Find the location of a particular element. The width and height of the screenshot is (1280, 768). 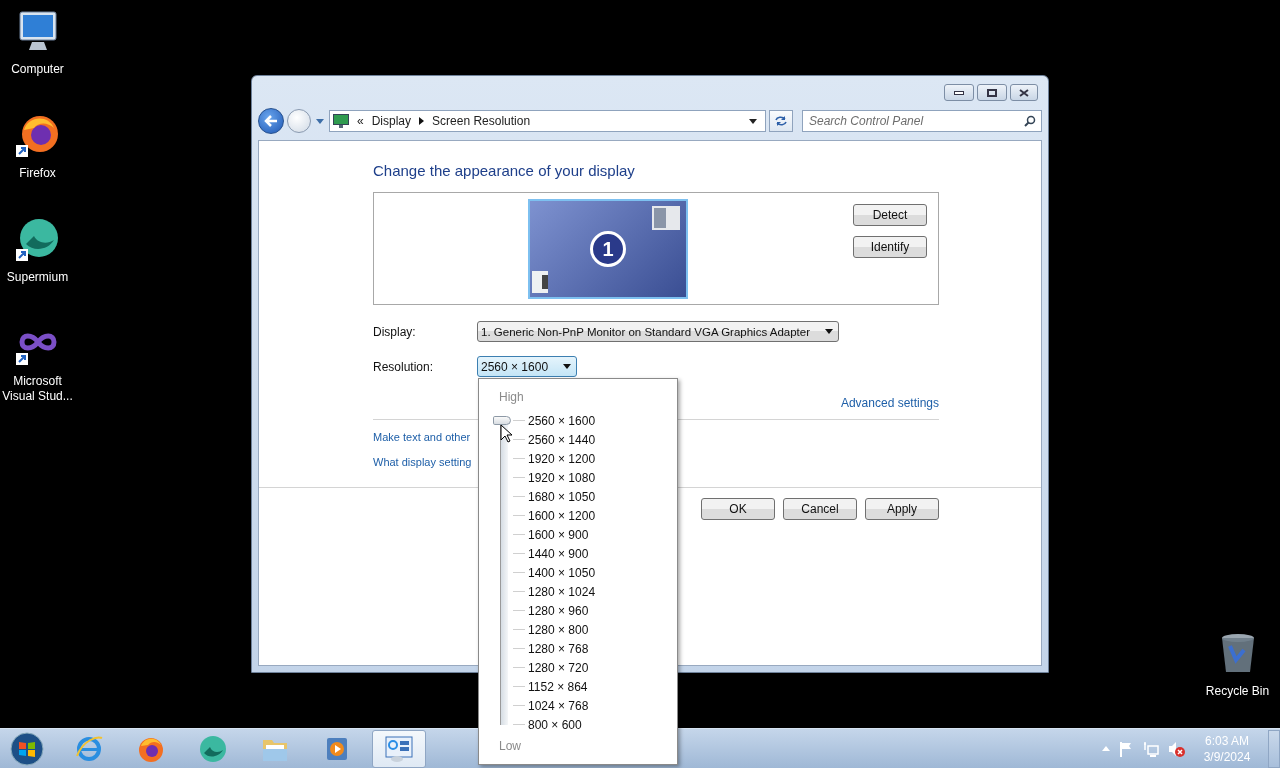

slider-thumb is located at coordinates (502, 420).